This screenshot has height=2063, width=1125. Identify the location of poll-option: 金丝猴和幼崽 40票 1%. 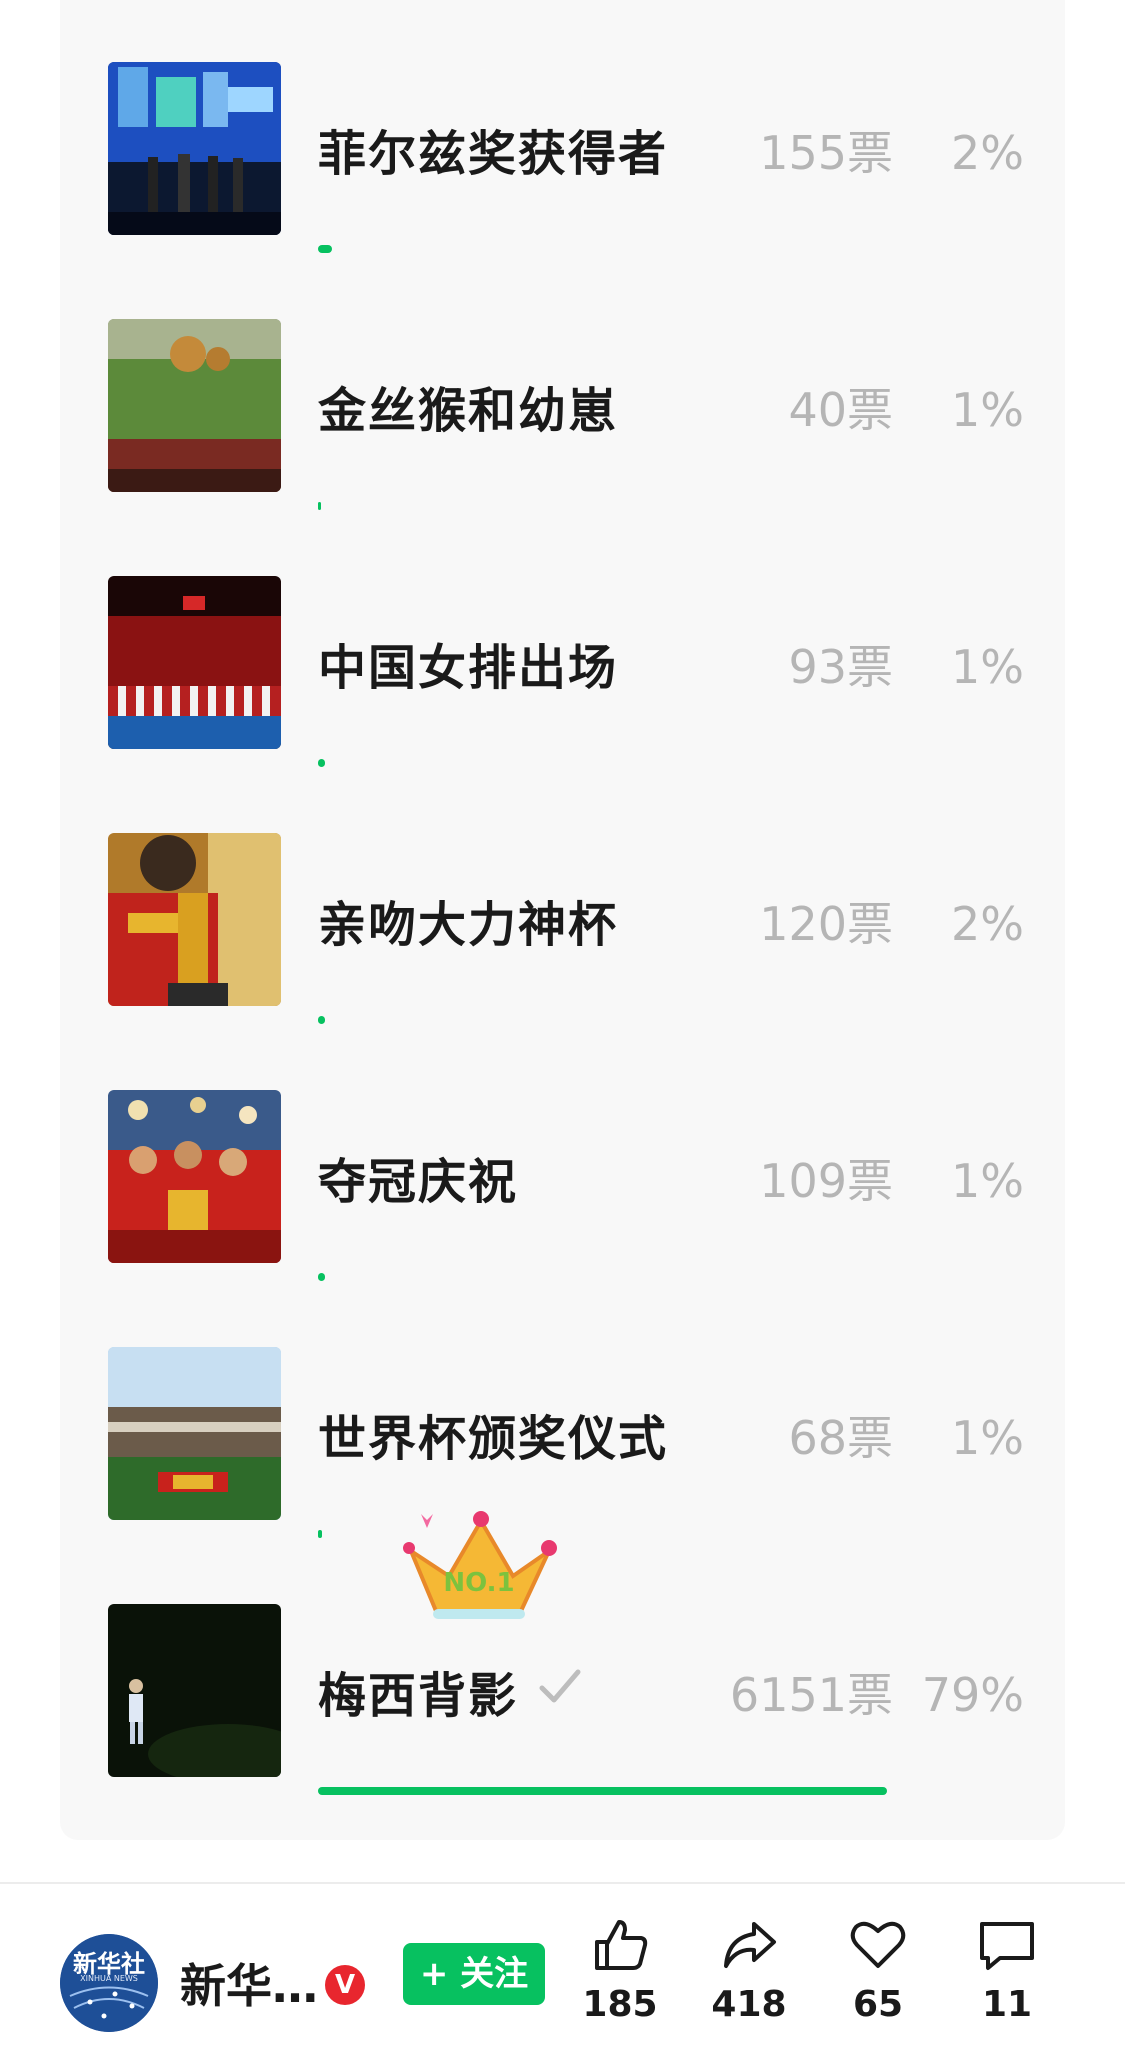
(566, 439).